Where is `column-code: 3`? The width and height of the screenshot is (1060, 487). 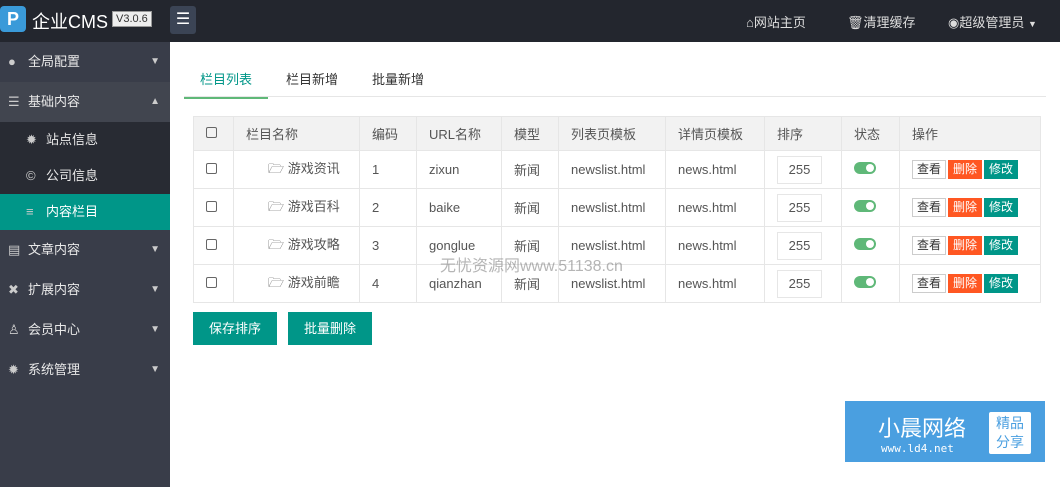 column-code: 3 is located at coordinates (388, 245).